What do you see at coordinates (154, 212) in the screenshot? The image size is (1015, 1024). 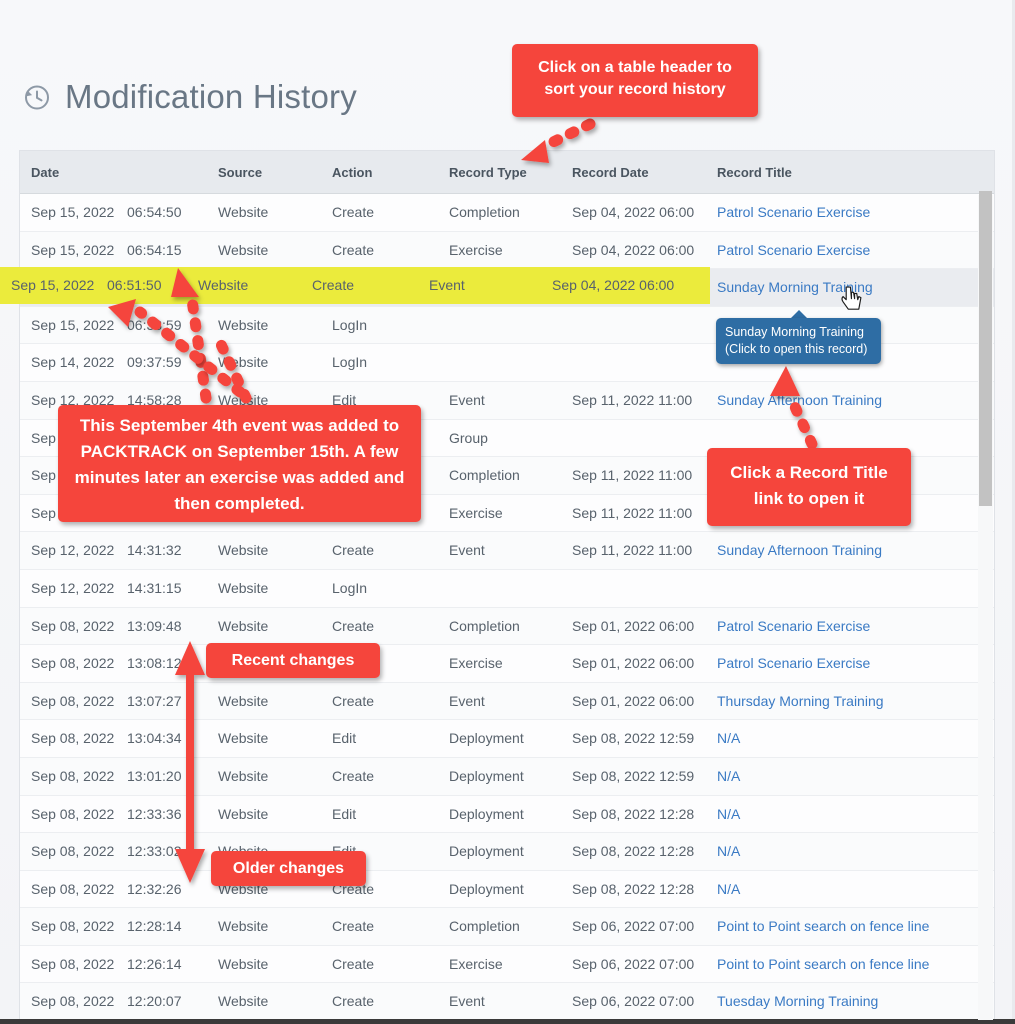 I see `cell-time: 06:54:50` at bounding box center [154, 212].